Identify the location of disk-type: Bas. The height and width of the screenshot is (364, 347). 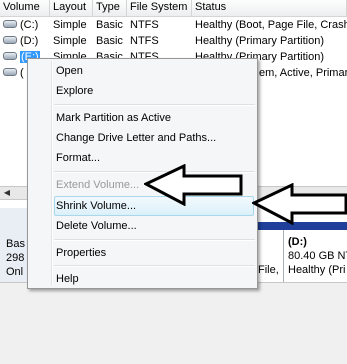
(15, 244).